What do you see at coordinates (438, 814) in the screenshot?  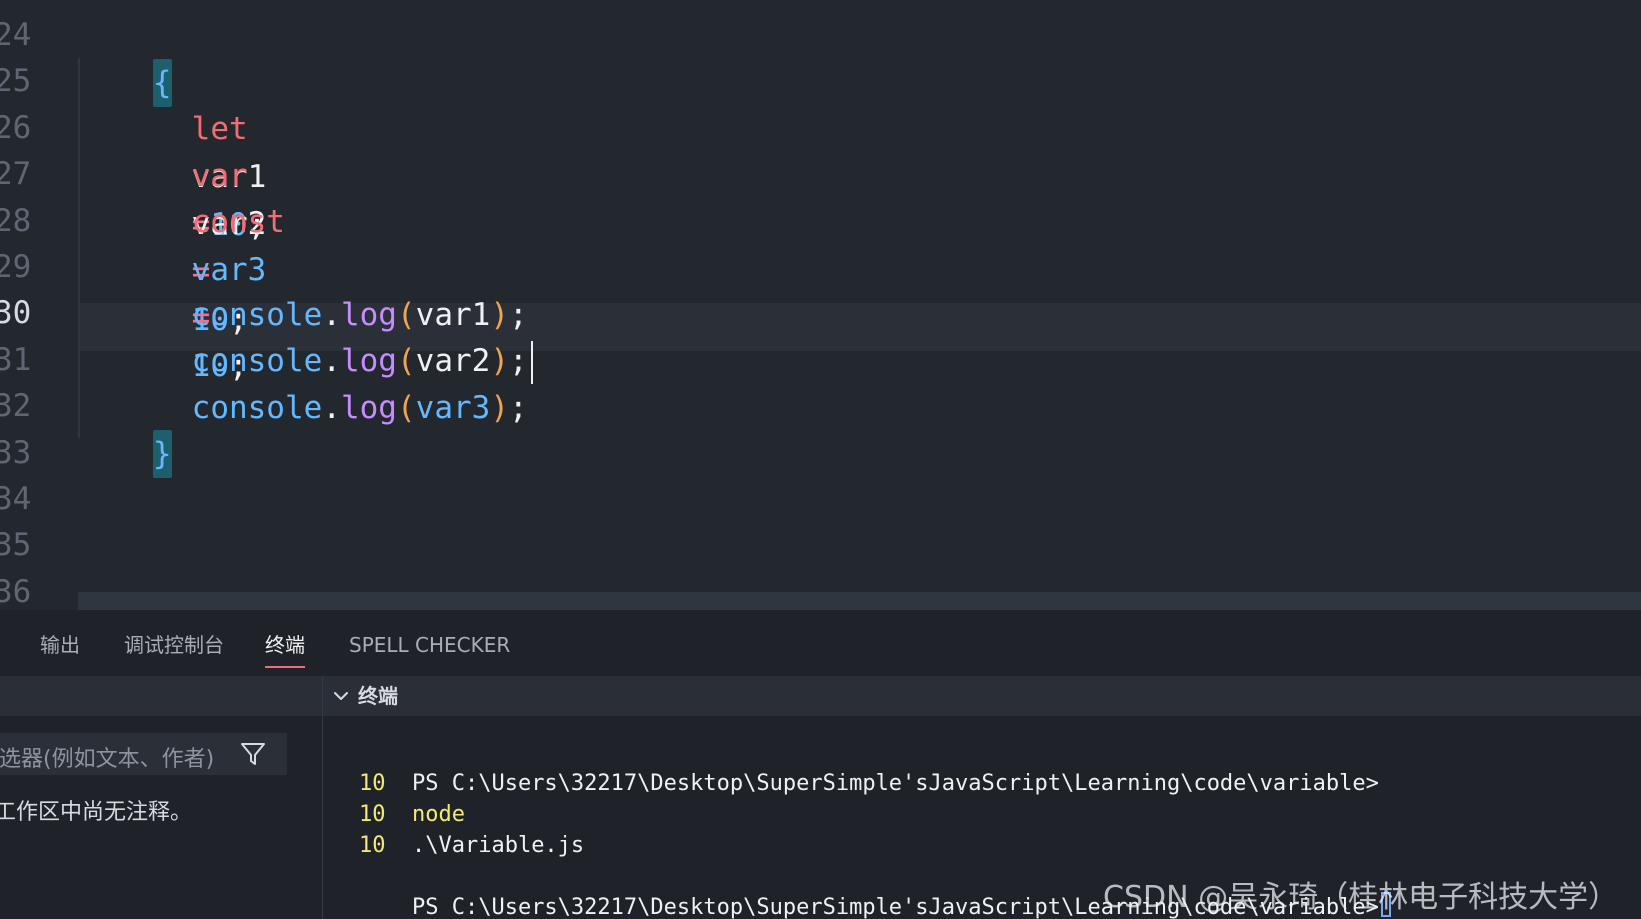 I see `terminal-command: node` at bounding box center [438, 814].